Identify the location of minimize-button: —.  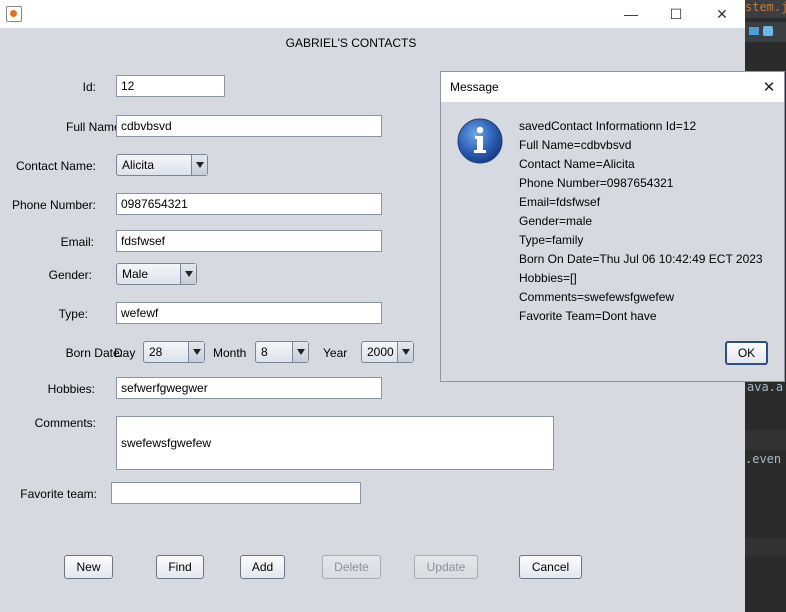
(631, 14).